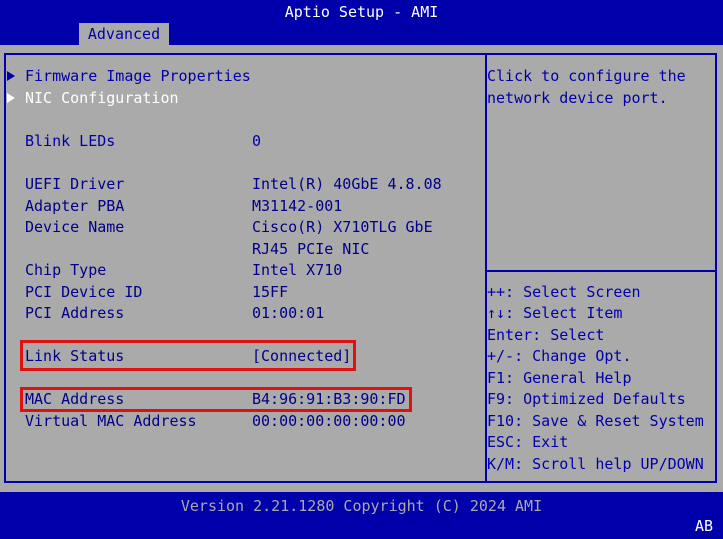 The height and width of the screenshot is (539, 723). What do you see at coordinates (270, 292) in the screenshot?
I see `info-value: 15FF` at bounding box center [270, 292].